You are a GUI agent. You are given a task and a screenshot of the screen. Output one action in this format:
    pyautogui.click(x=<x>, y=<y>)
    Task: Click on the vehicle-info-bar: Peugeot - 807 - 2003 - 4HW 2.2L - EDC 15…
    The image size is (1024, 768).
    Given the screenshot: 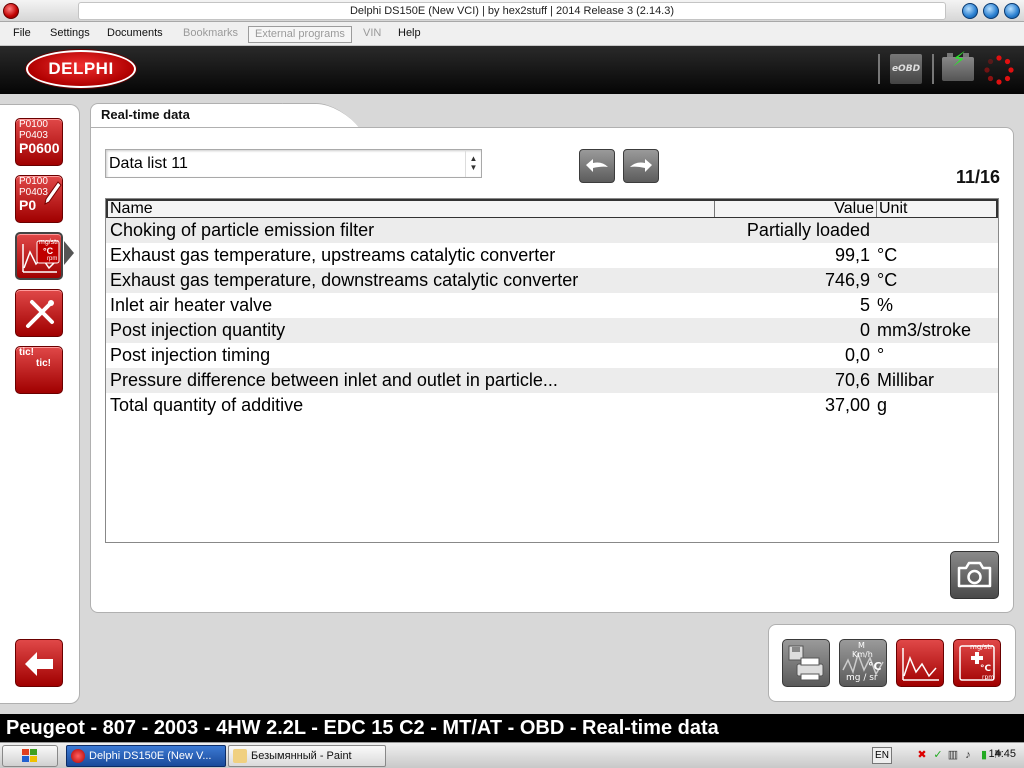 What is the action you would take?
    pyautogui.click(x=512, y=728)
    